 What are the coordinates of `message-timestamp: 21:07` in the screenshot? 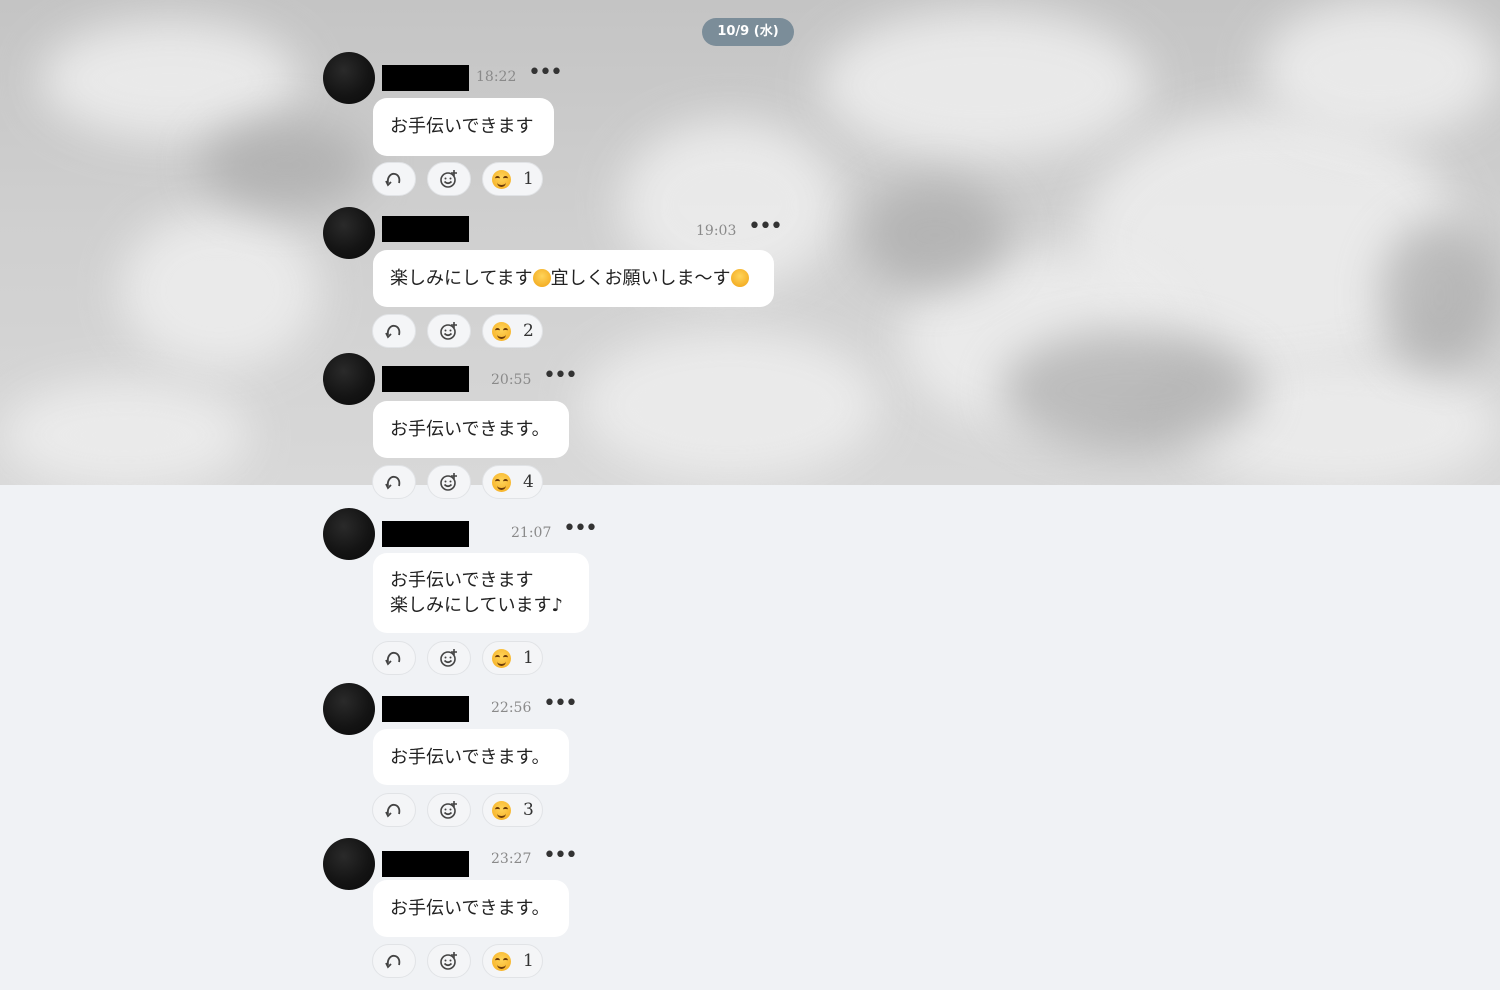 It's located at (531, 533).